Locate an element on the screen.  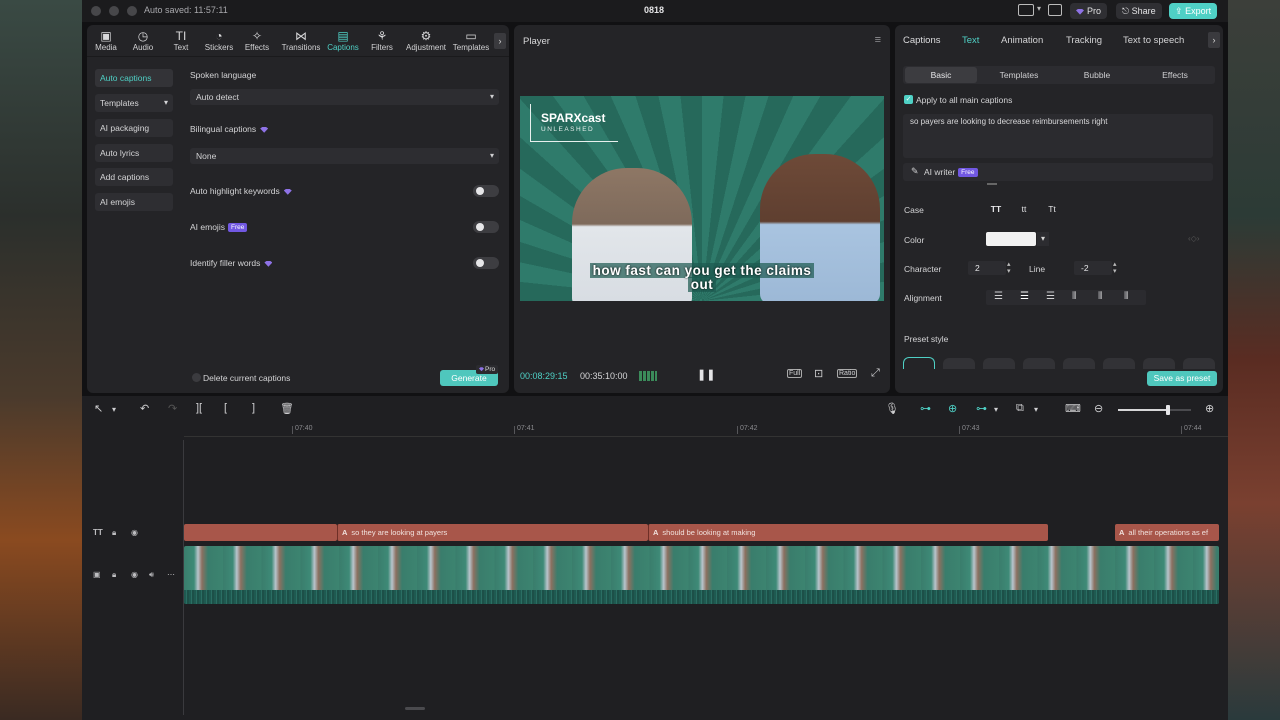
tool-text: TI Text is located at coordinates (181, 40).